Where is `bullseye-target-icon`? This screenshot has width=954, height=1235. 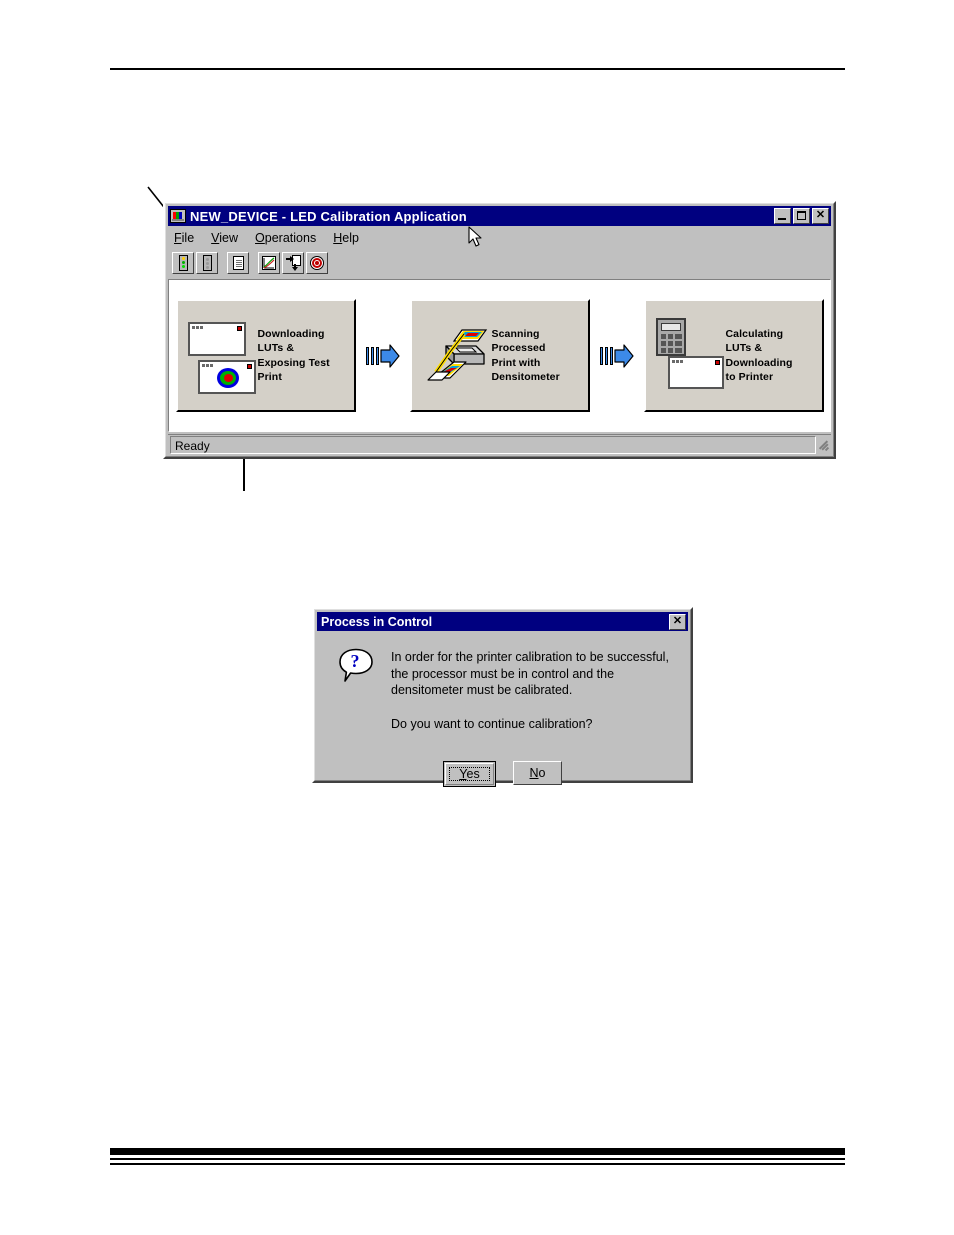
bullseye-target-icon is located at coordinates (317, 262).